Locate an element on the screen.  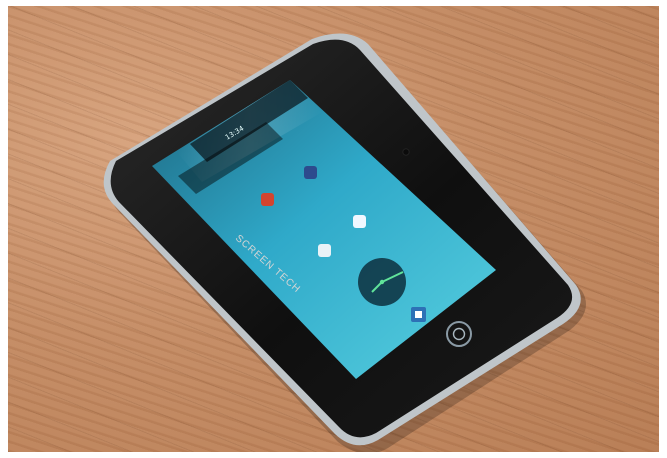
home-button is located at coordinates (459, 334).